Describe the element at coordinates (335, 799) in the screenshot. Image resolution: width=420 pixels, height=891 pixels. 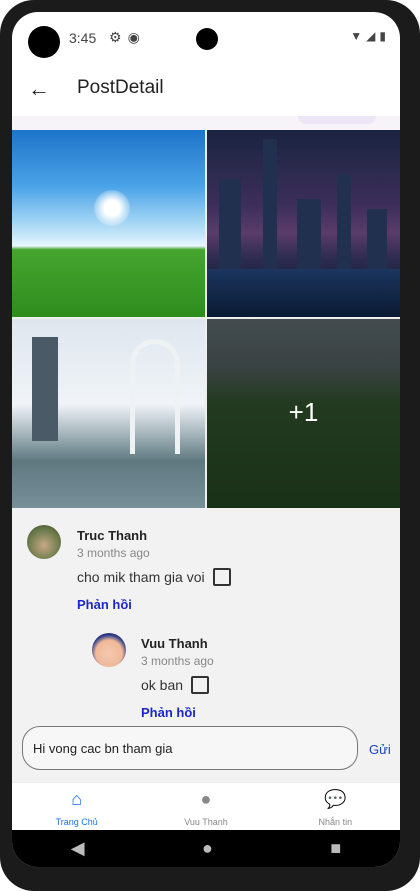
I see `chat-icon: 💬` at that location.